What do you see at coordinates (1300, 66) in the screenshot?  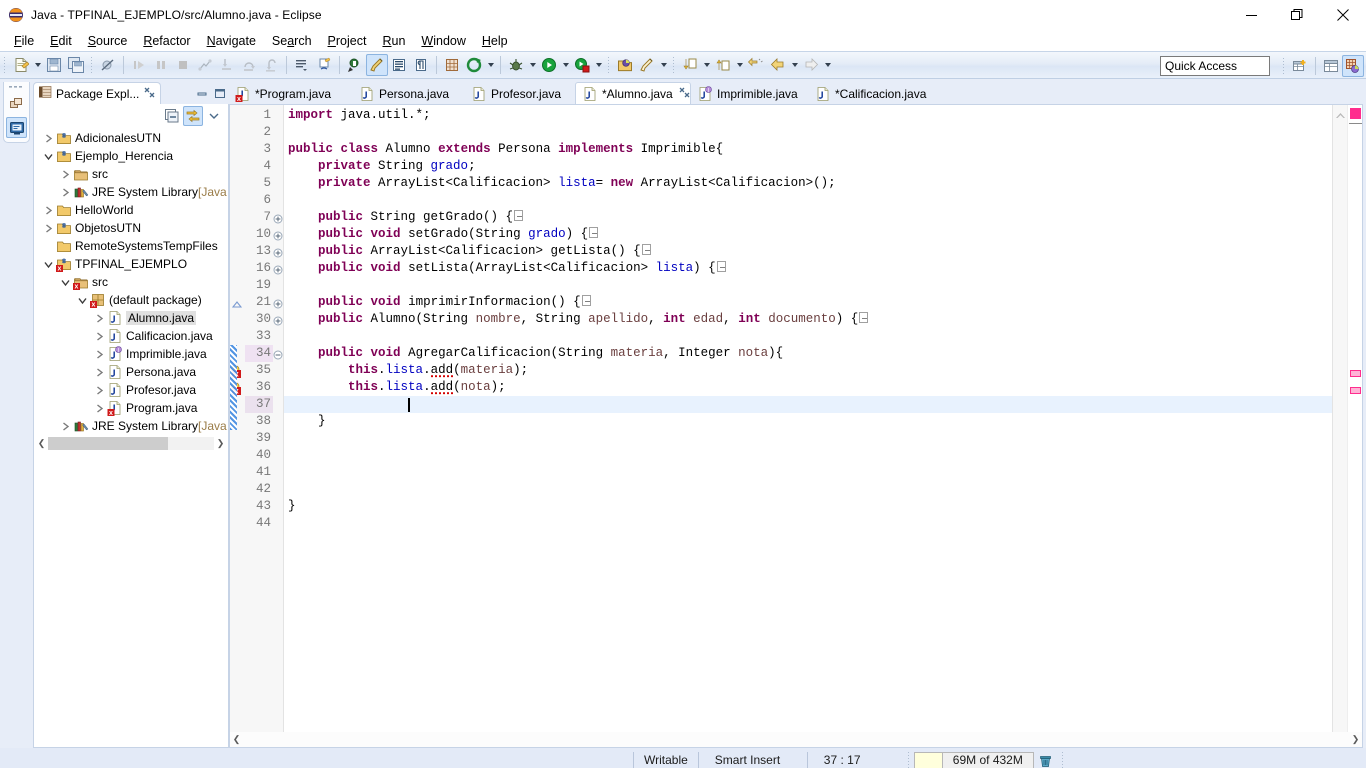 I see `open-perspective-button` at bounding box center [1300, 66].